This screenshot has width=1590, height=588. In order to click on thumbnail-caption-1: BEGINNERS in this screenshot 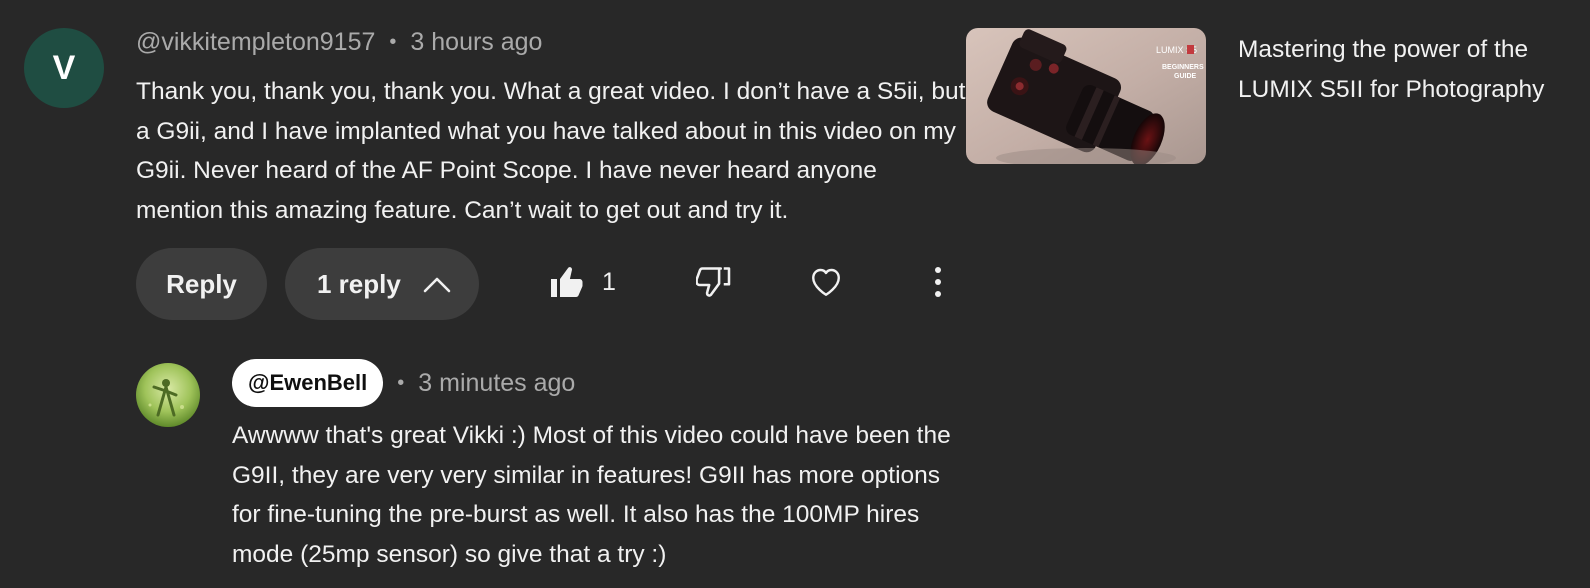, I will do `click(1183, 67)`.